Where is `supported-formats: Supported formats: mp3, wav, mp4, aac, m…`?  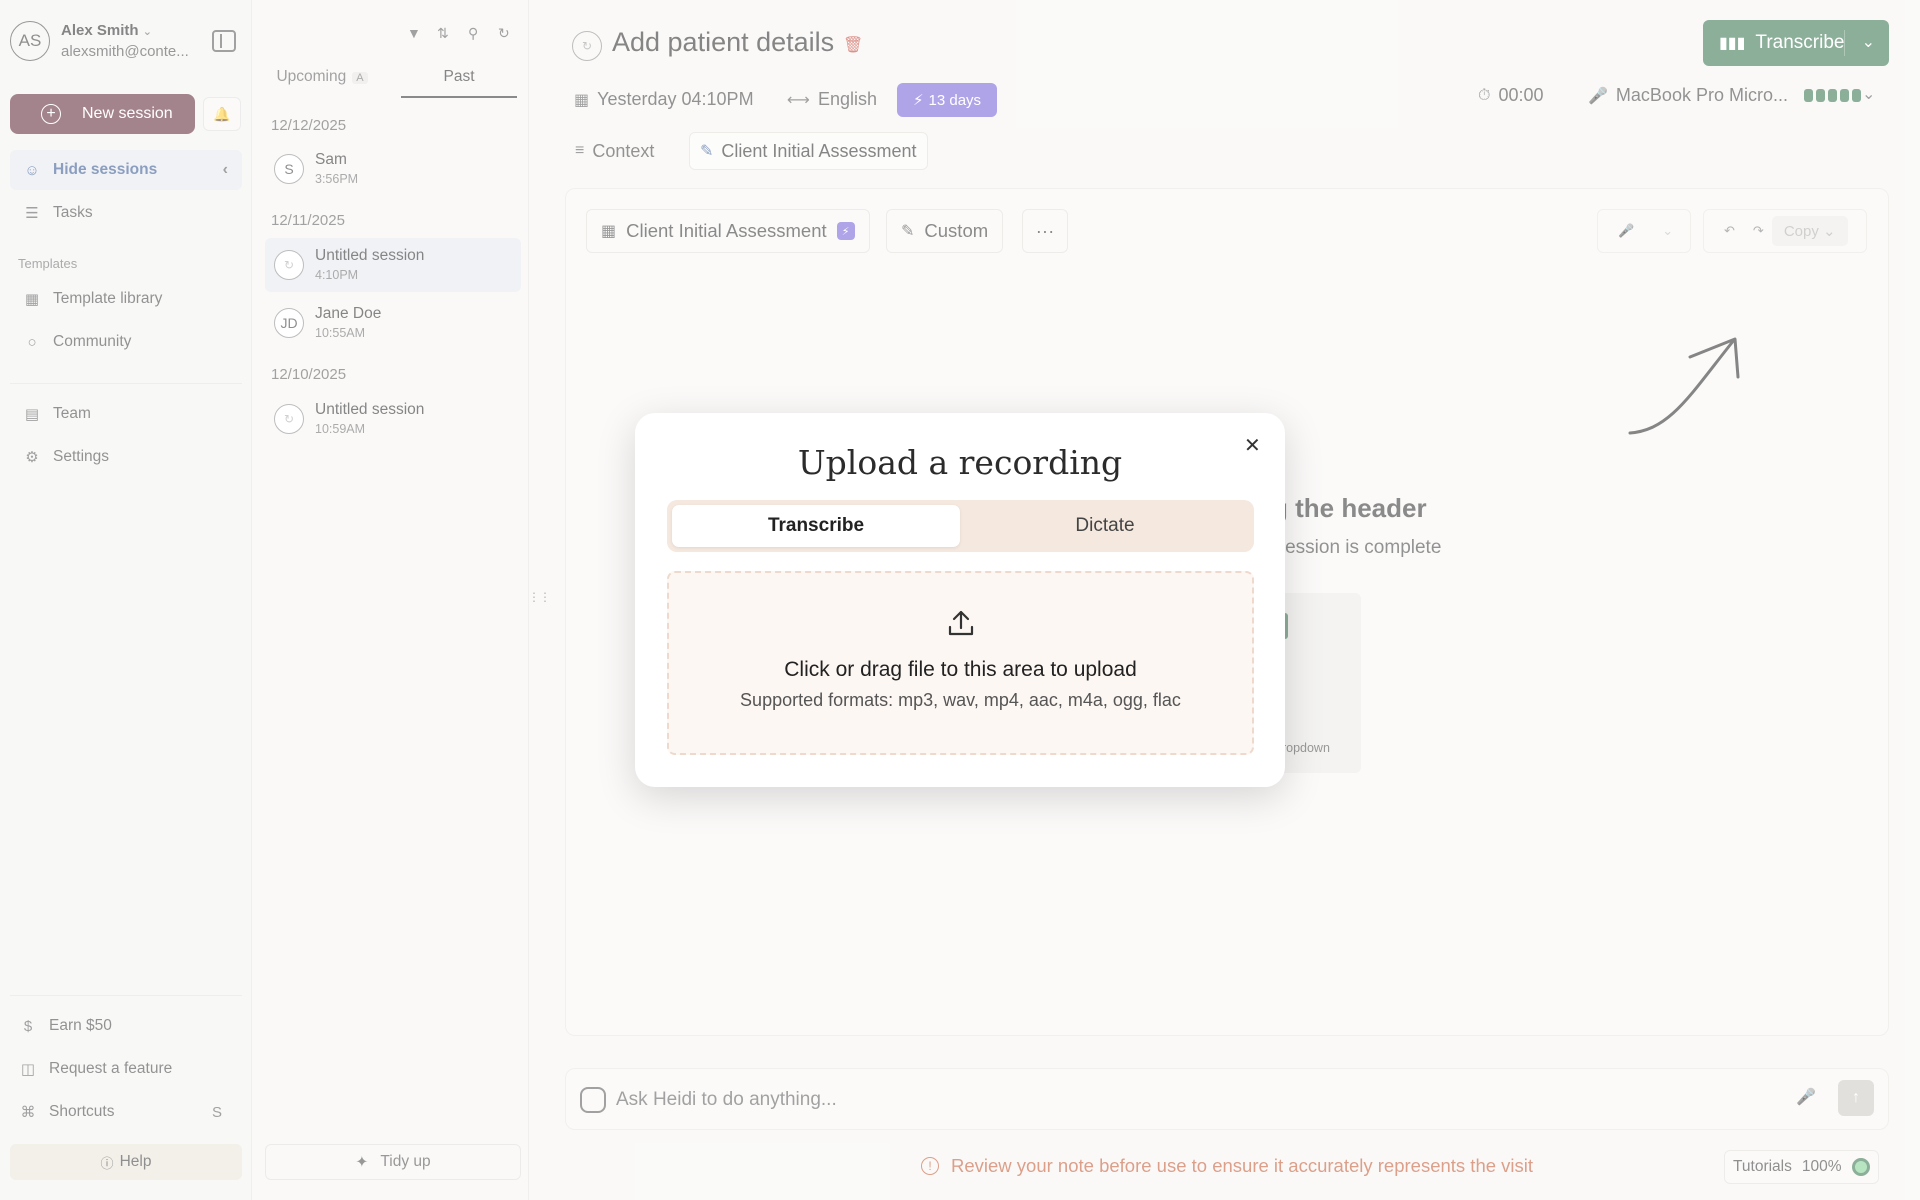
supported-formats: Supported formats: mp3, wav, mp4, aac, m… is located at coordinates (960, 700).